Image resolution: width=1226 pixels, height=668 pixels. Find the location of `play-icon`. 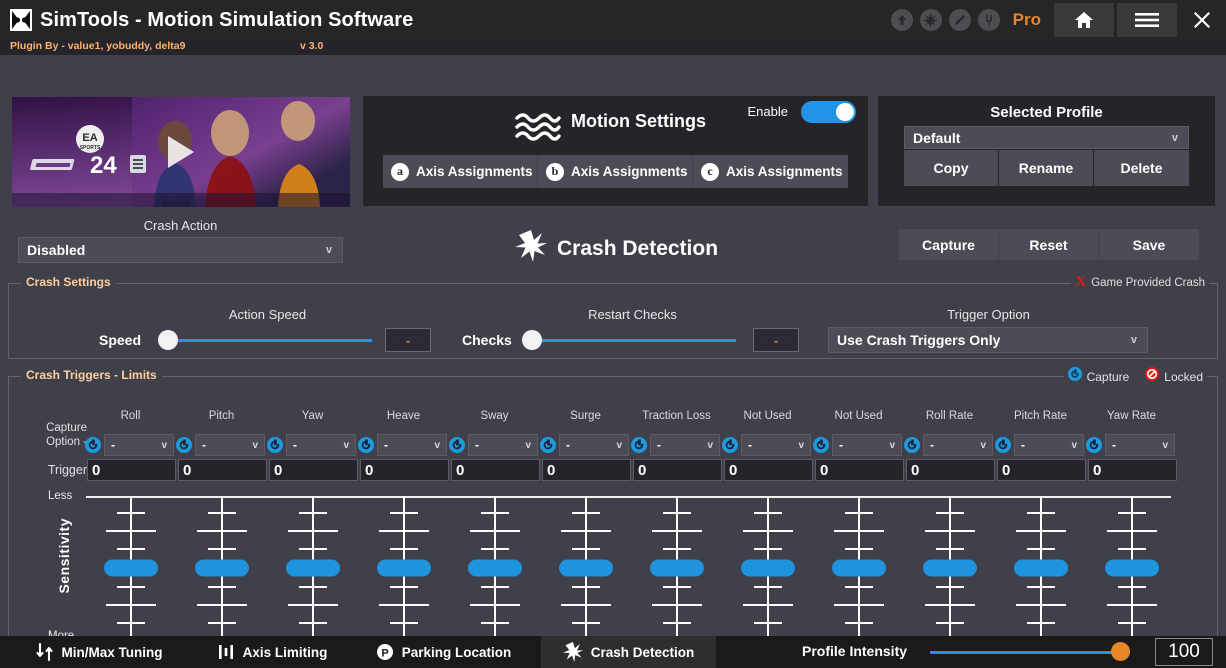

play-icon is located at coordinates (181, 152).